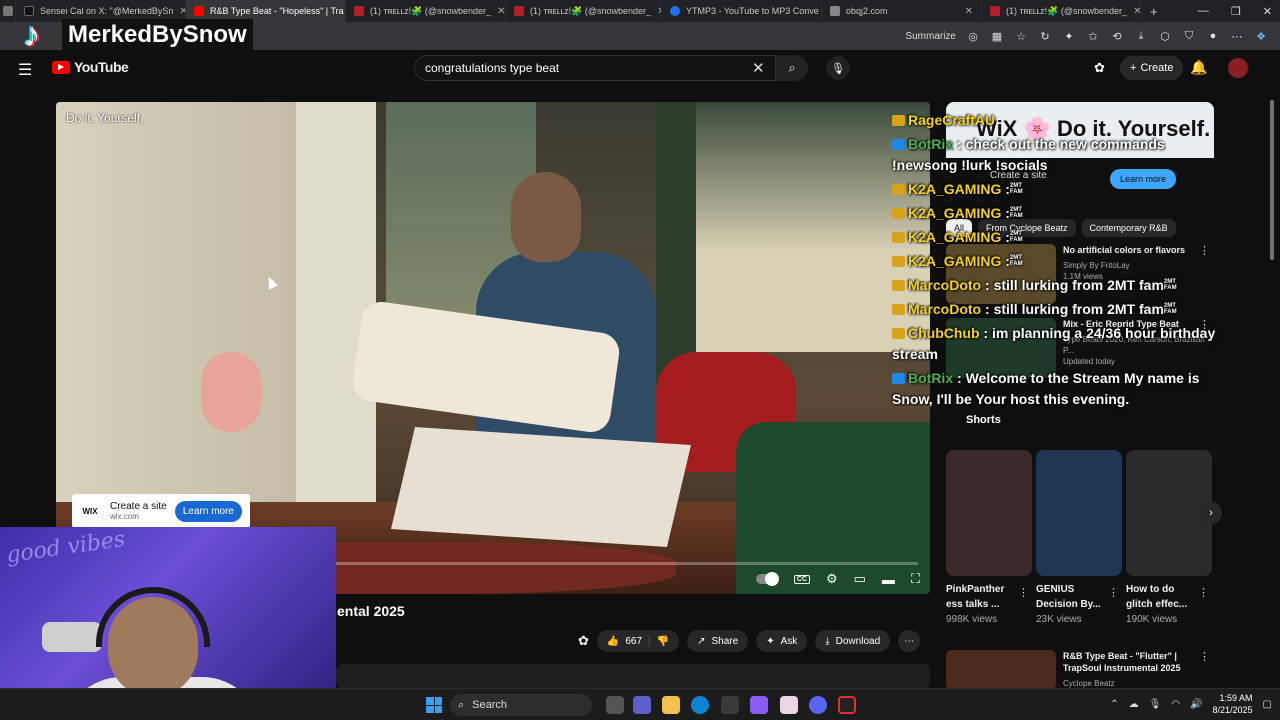  Describe the element at coordinates (1155, 704) in the screenshot. I see `mic-tray-icon: 🎙` at that location.